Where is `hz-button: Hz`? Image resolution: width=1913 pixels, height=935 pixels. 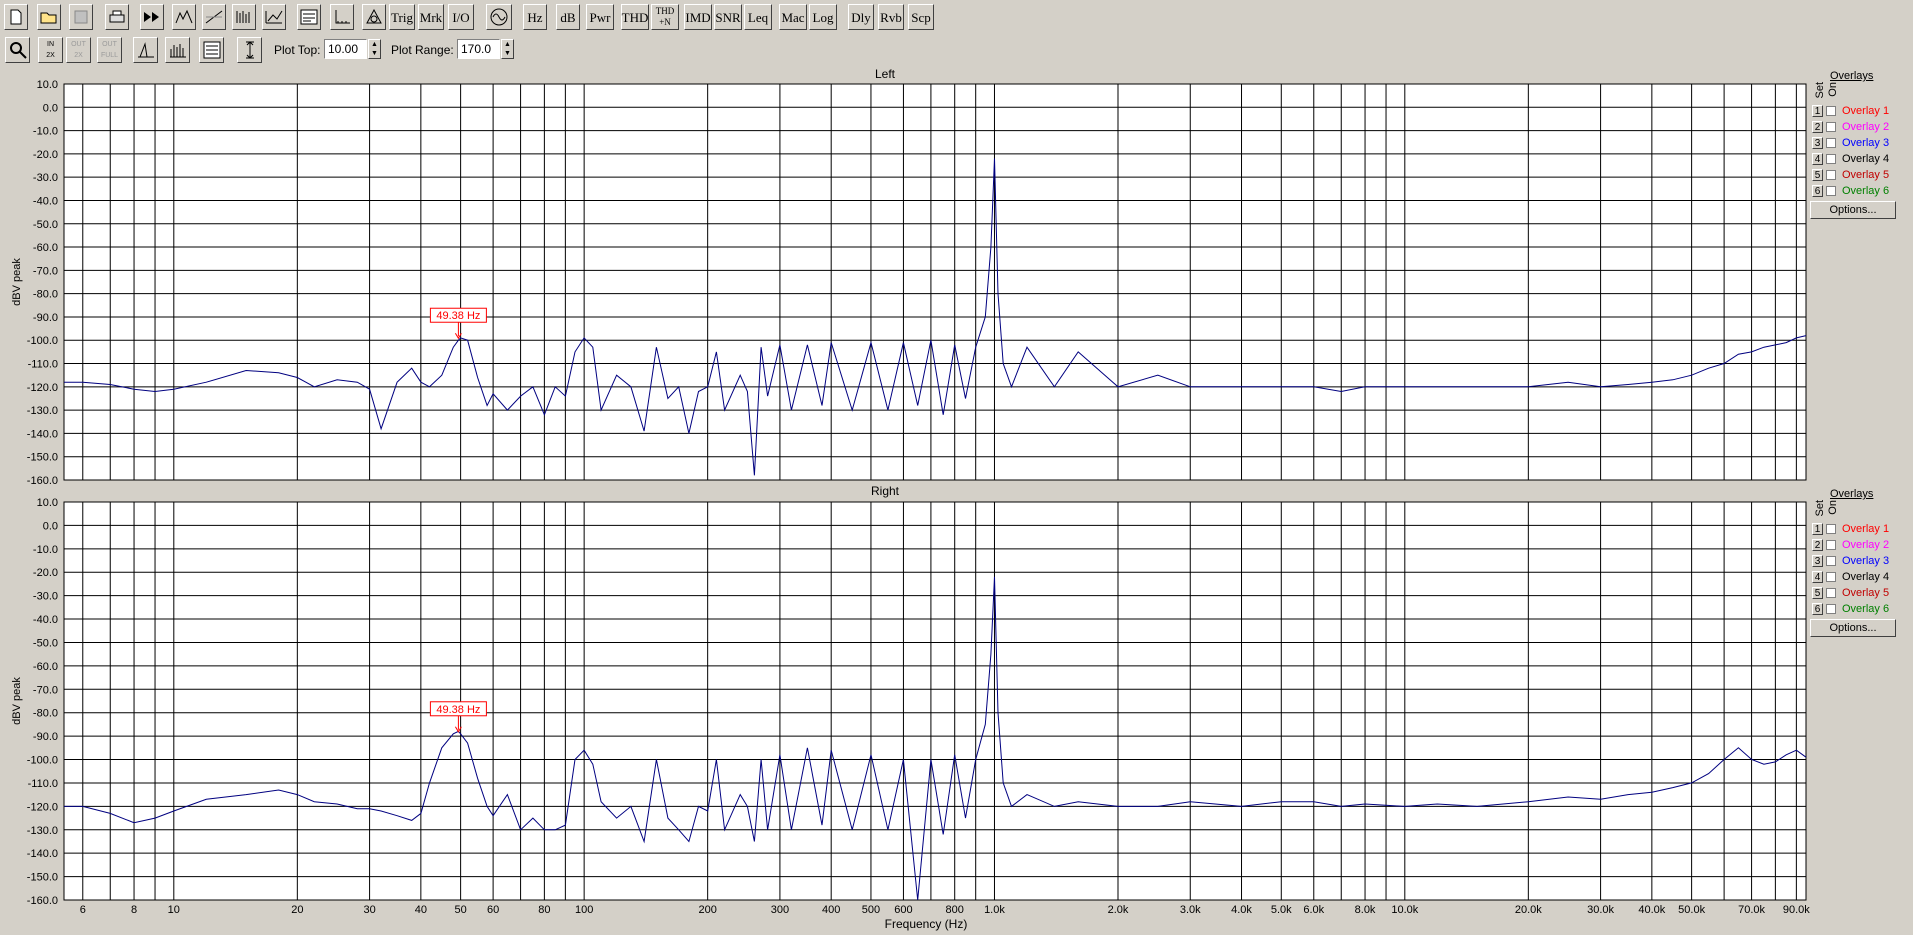
hz-button: Hz is located at coordinates (535, 17).